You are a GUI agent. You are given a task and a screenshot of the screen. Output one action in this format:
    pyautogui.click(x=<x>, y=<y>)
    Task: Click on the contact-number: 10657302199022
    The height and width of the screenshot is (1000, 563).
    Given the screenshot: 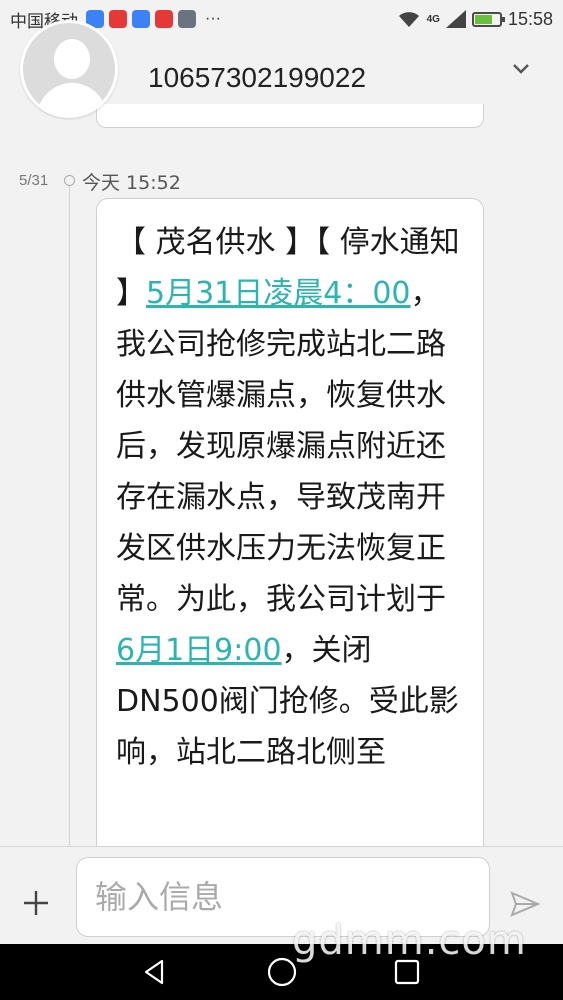 What is the action you would take?
    pyautogui.click(x=257, y=78)
    